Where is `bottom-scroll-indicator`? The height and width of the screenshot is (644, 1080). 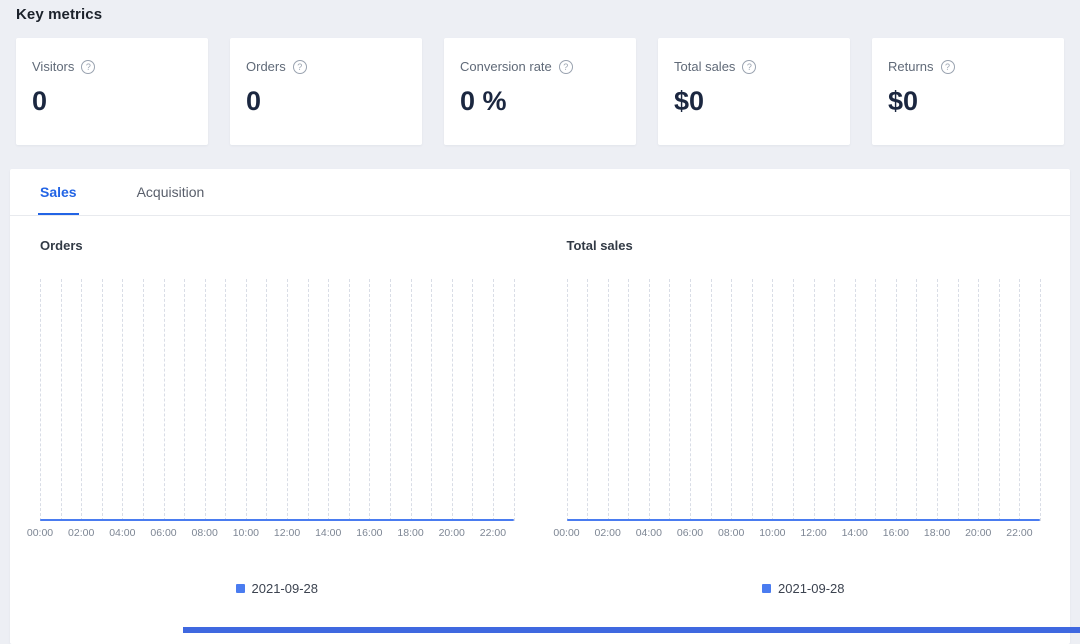
bottom-scroll-indicator is located at coordinates (631, 630).